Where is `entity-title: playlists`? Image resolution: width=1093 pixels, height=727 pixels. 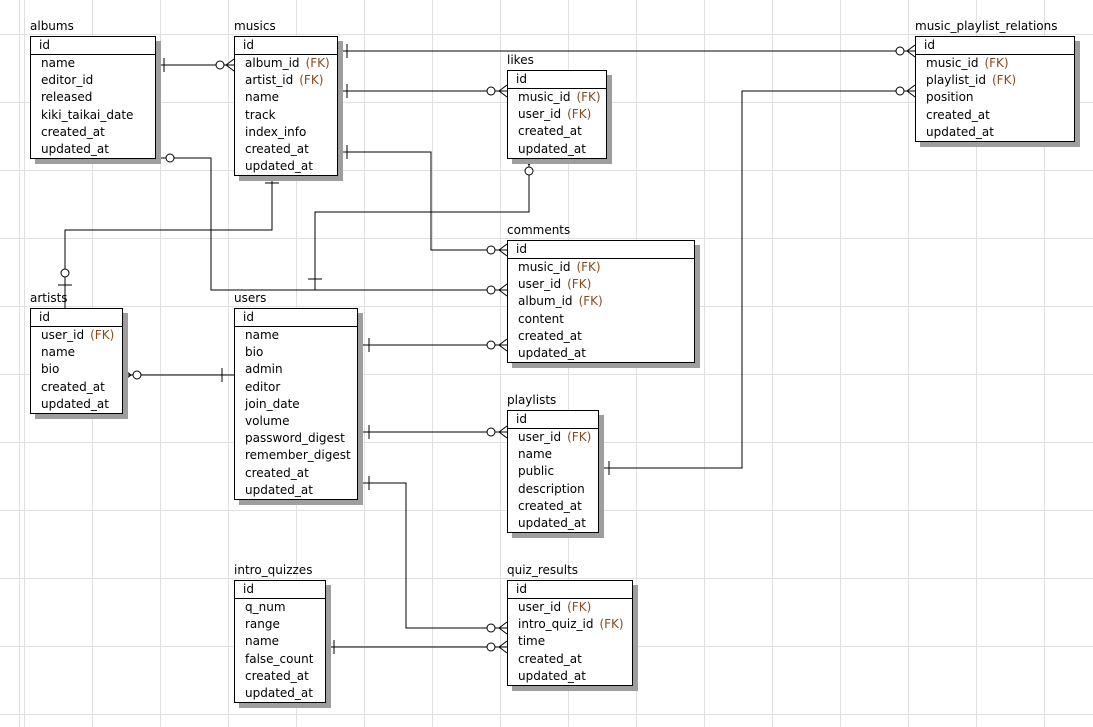 entity-title: playlists is located at coordinates (532, 400).